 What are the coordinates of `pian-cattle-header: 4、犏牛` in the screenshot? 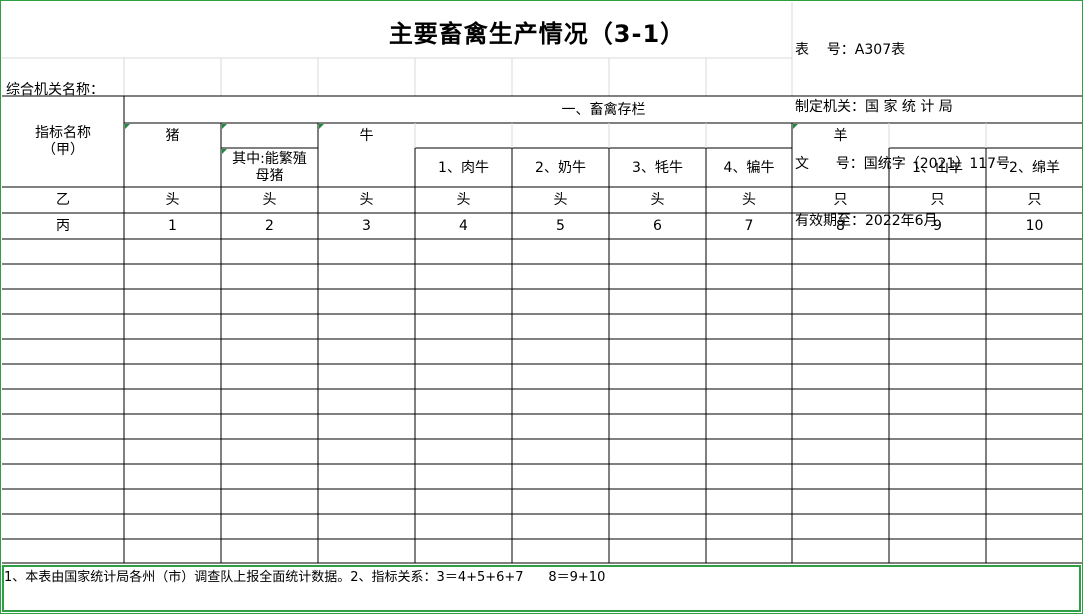 It's located at (749, 168).